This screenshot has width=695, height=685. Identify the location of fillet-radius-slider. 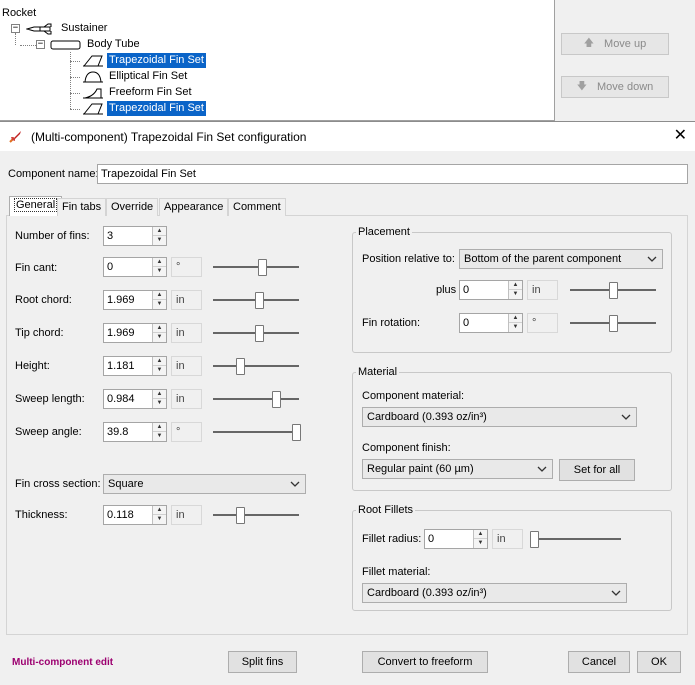
(575, 539).